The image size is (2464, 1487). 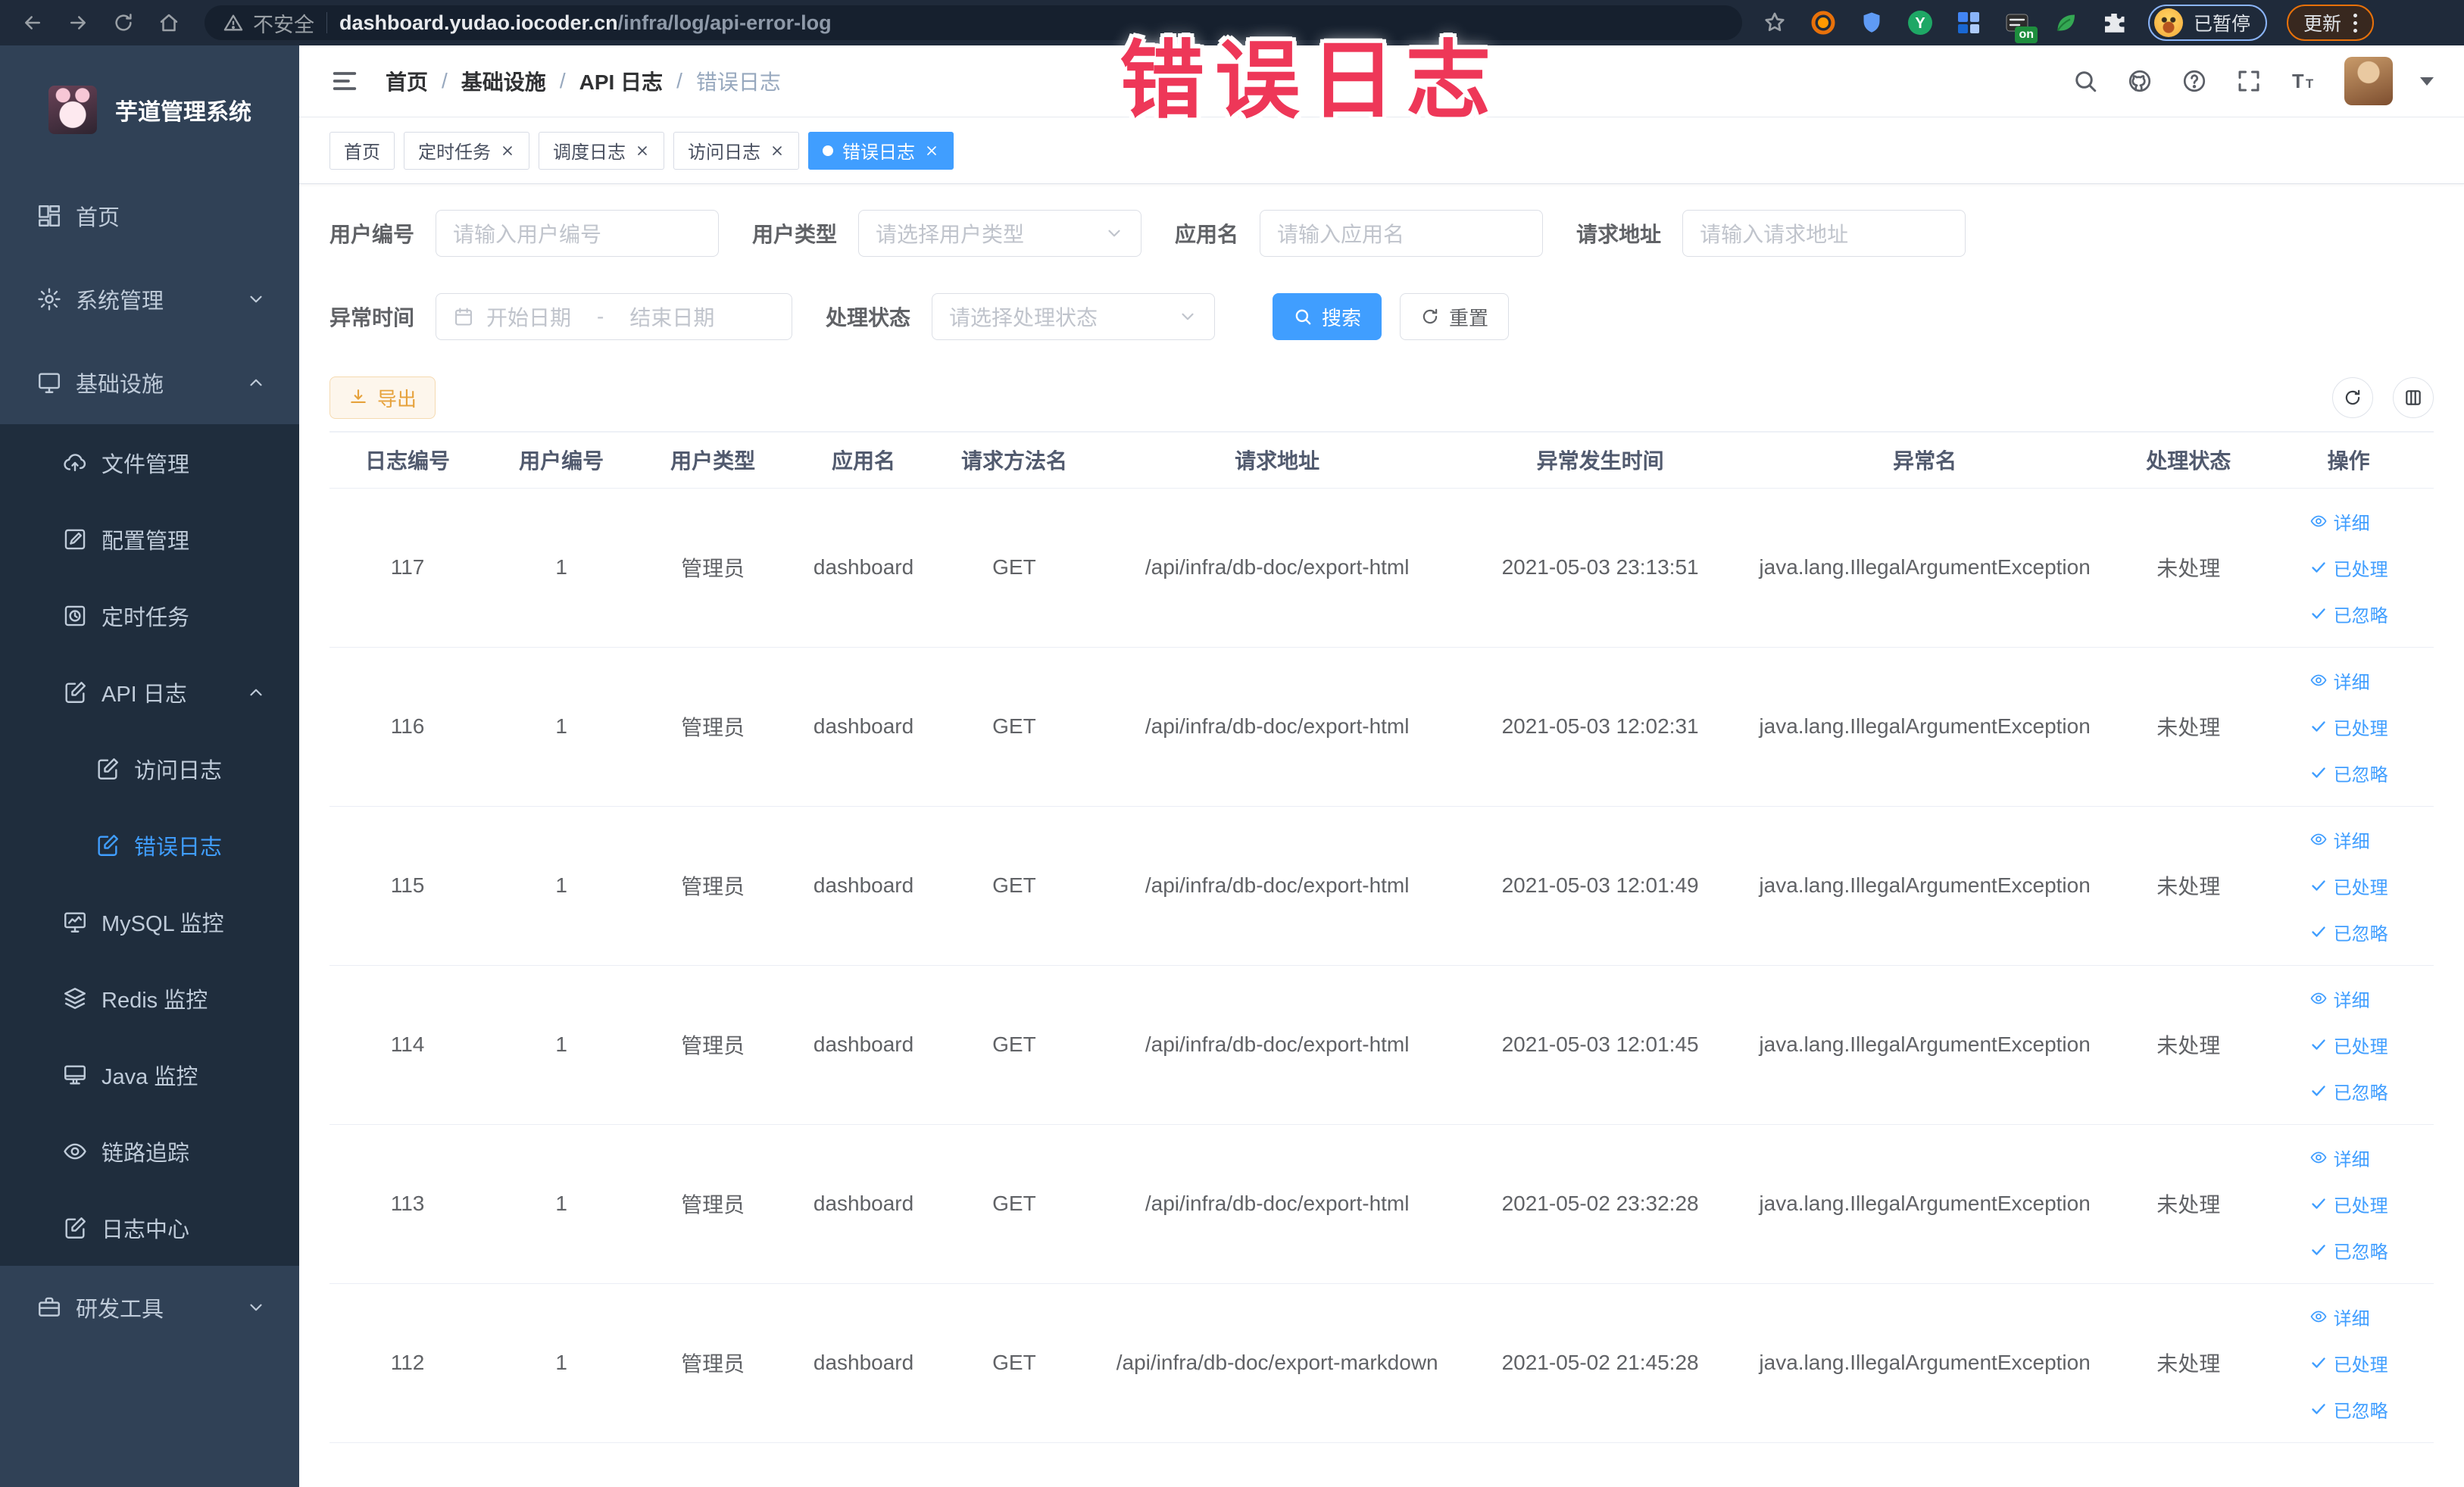 I want to click on logo-image, so click(x=72, y=110).